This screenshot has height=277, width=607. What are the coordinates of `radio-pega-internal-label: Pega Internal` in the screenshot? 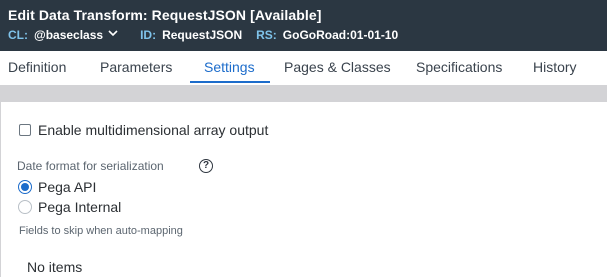 It's located at (80, 207).